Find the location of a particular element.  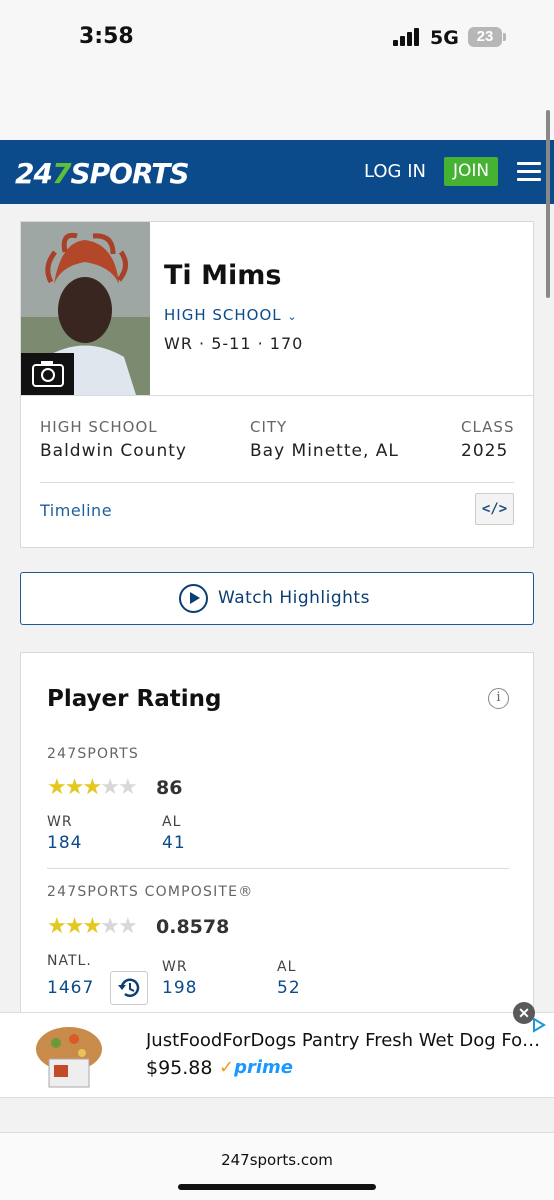

player-name: Ti Mims is located at coordinates (223, 275).